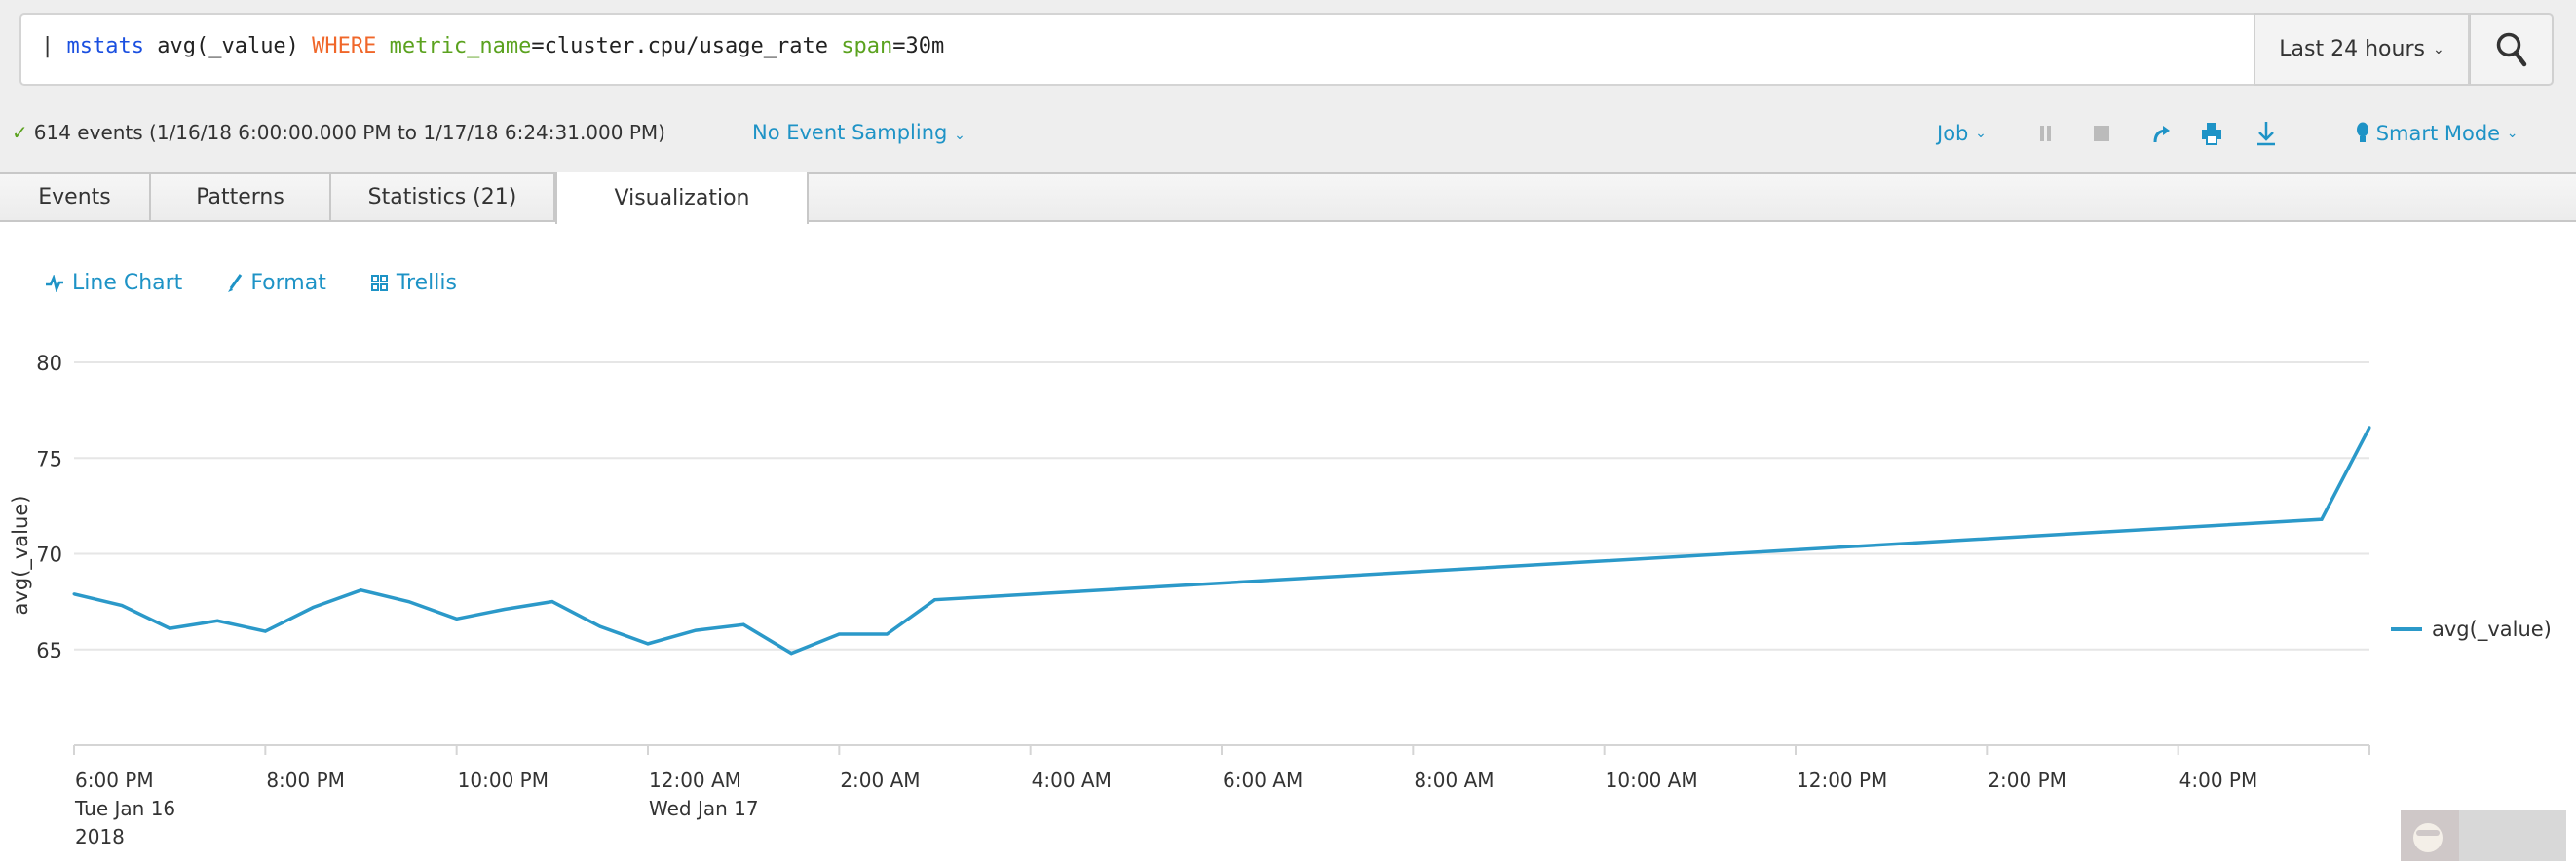 Image resolution: width=2576 pixels, height=865 pixels. I want to click on x-tick-label: 2:00 PM, so click(2027, 780).